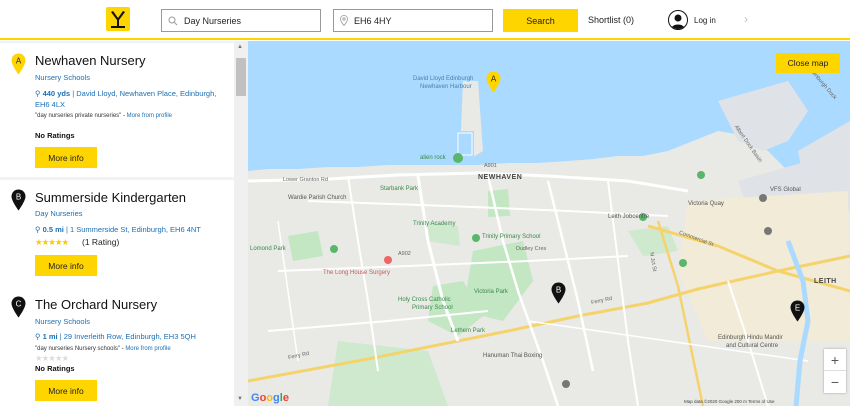 The height and width of the screenshot is (406, 850). What do you see at coordinates (434, 224) in the screenshot?
I see `map-label: Trinity Academy` at bounding box center [434, 224].